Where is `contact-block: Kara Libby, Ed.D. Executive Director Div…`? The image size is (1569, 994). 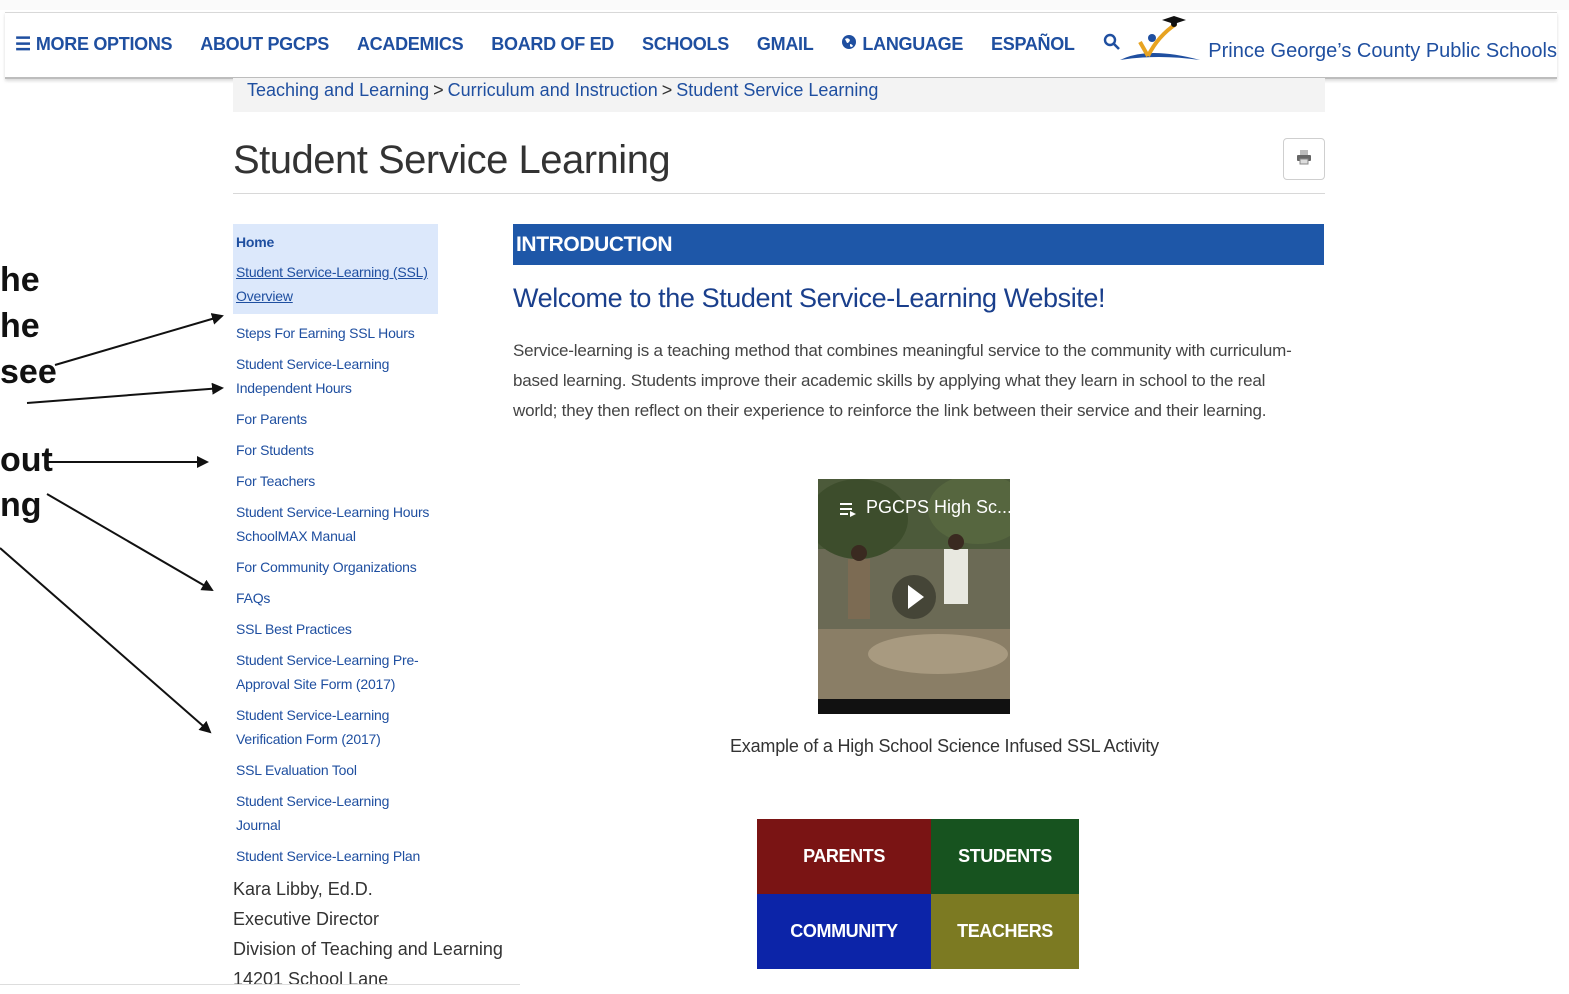
contact-block: Kara Libby, Ed.D. Executive Director Div… is located at coordinates (368, 934).